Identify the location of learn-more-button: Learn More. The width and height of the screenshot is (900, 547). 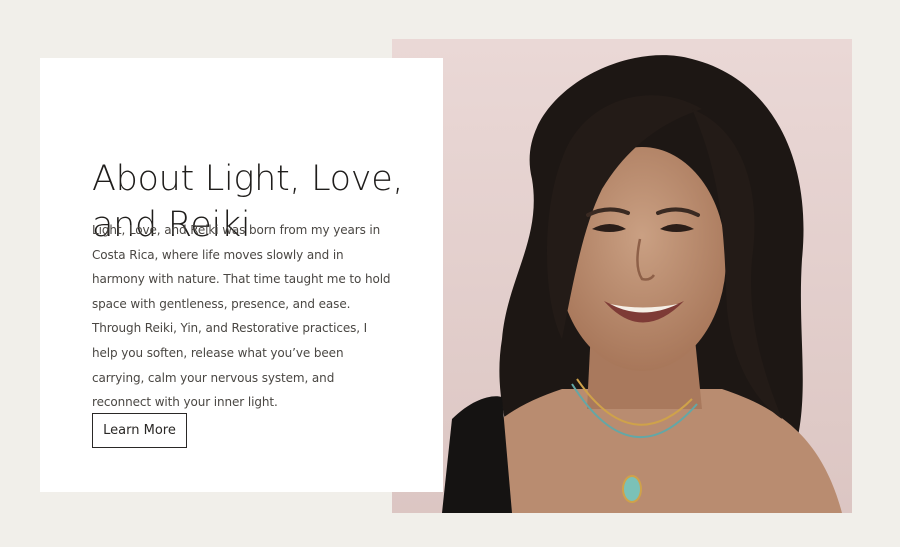
(139, 430).